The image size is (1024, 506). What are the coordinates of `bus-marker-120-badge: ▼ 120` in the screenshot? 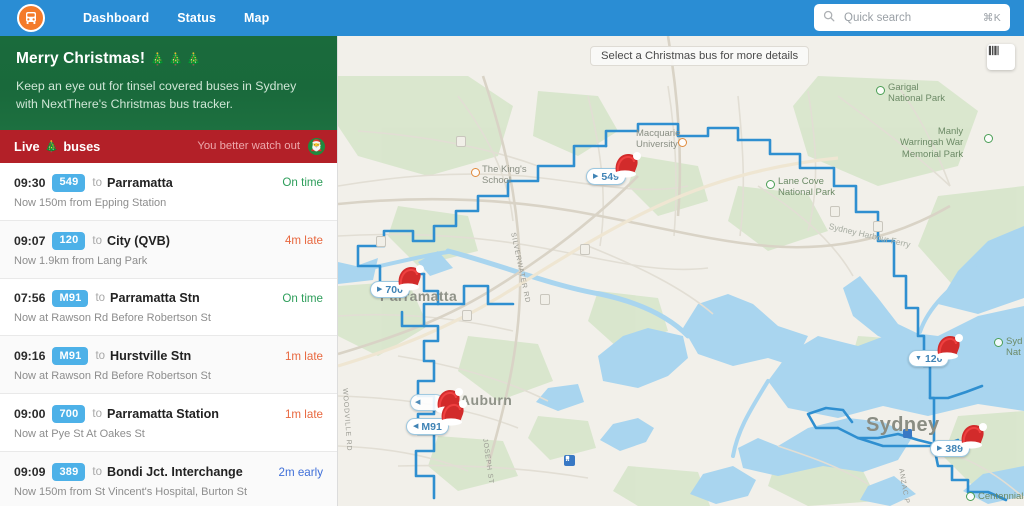 It's located at (929, 358).